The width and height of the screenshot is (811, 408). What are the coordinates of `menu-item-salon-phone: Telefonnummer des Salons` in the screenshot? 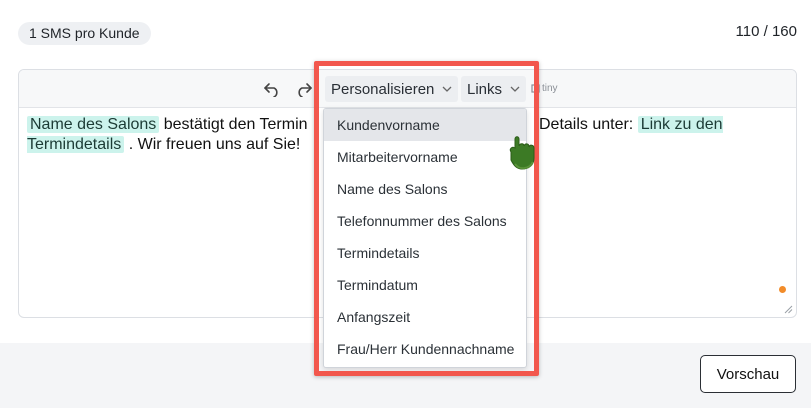 It's located at (425, 221).